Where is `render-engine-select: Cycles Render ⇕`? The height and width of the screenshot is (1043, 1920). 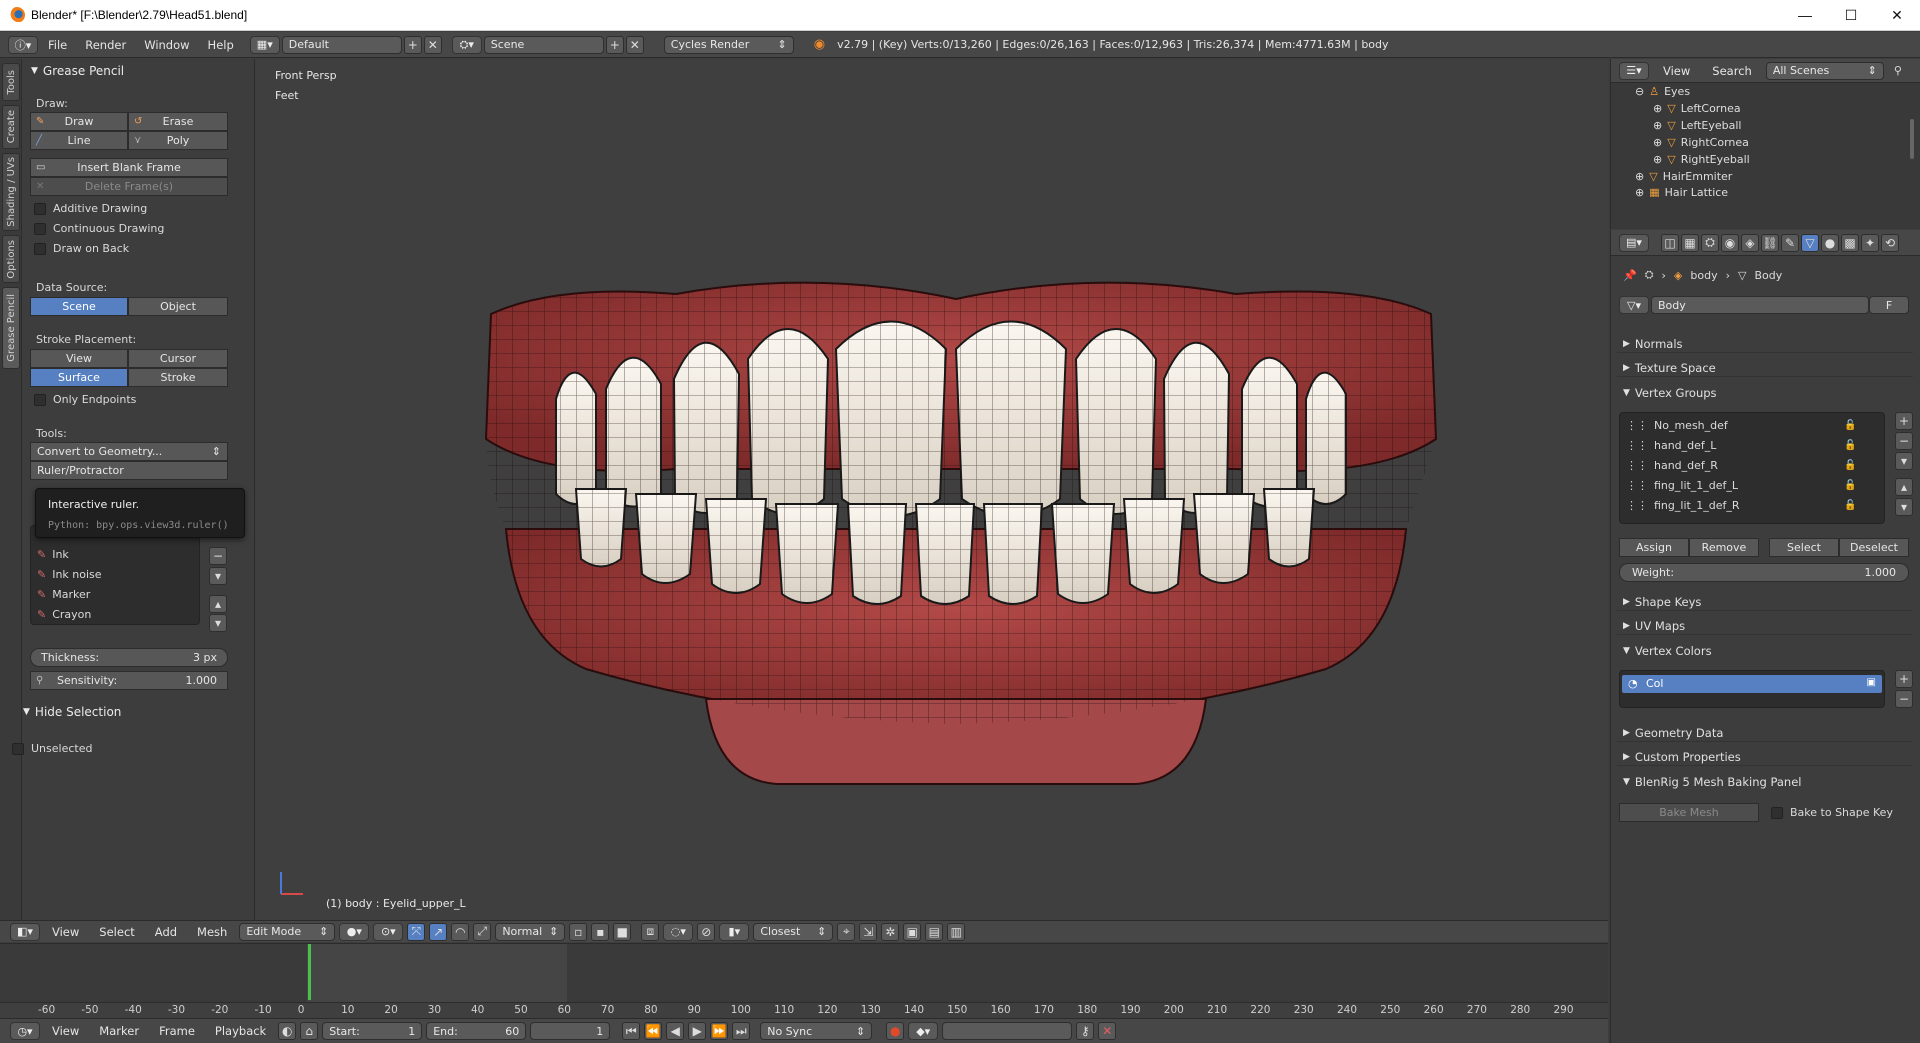
render-engine-select: Cycles Render ⇕ is located at coordinates (728, 44).